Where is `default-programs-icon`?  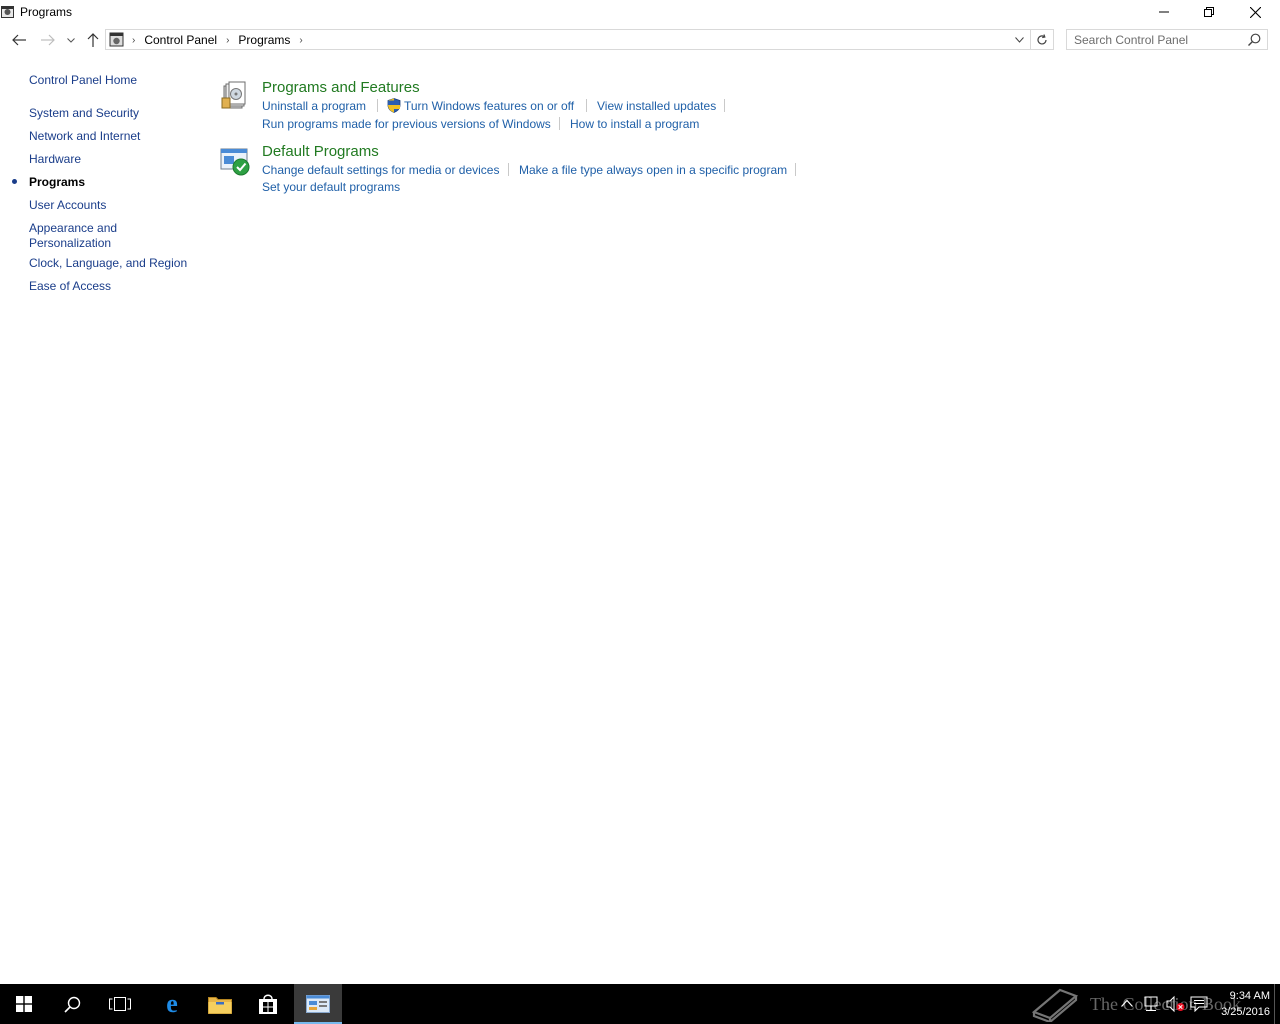
default-programs-icon is located at coordinates (235, 162).